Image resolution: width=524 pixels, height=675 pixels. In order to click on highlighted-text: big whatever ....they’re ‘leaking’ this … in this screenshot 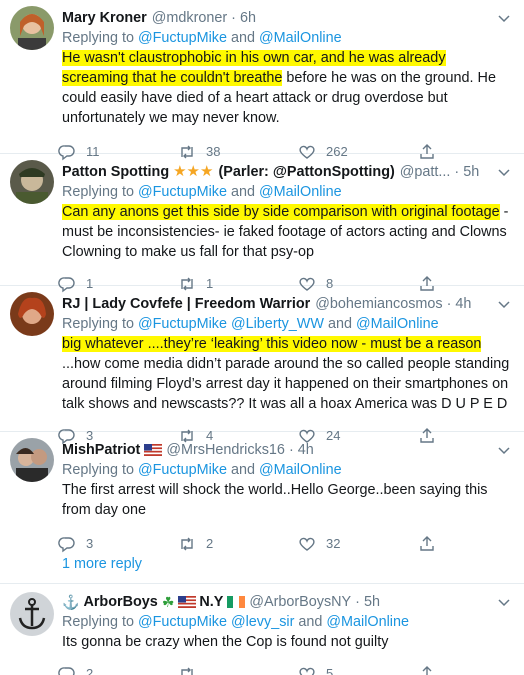, I will do `click(272, 344)`.